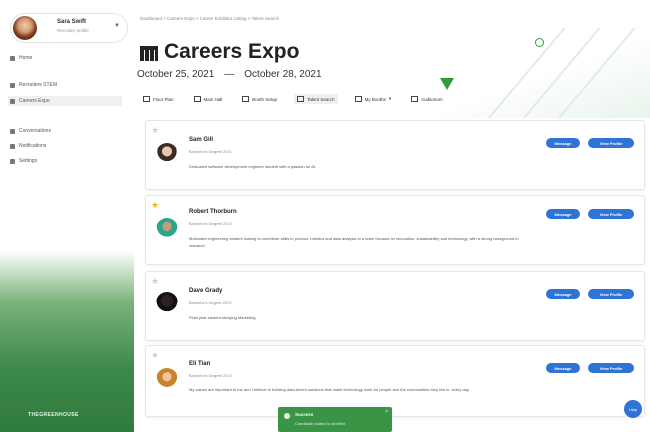 The height and width of the screenshot is (432, 650). What do you see at coordinates (386, 412) in the screenshot?
I see `close-icon: ×` at bounding box center [386, 412].